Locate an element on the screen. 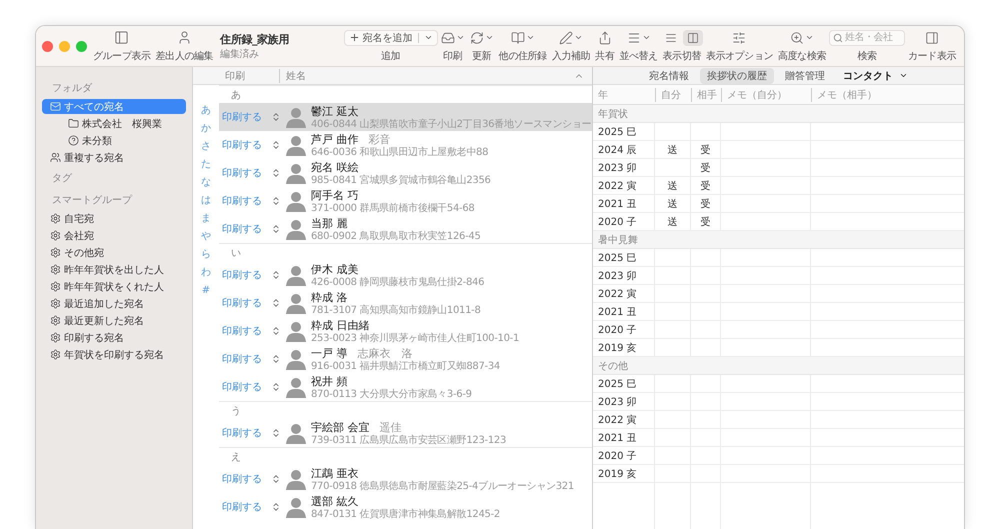  contact-address: 770-0918 徳島県徳島市耐屋藍染25-4ブルーオーシャン321 is located at coordinates (442, 486).